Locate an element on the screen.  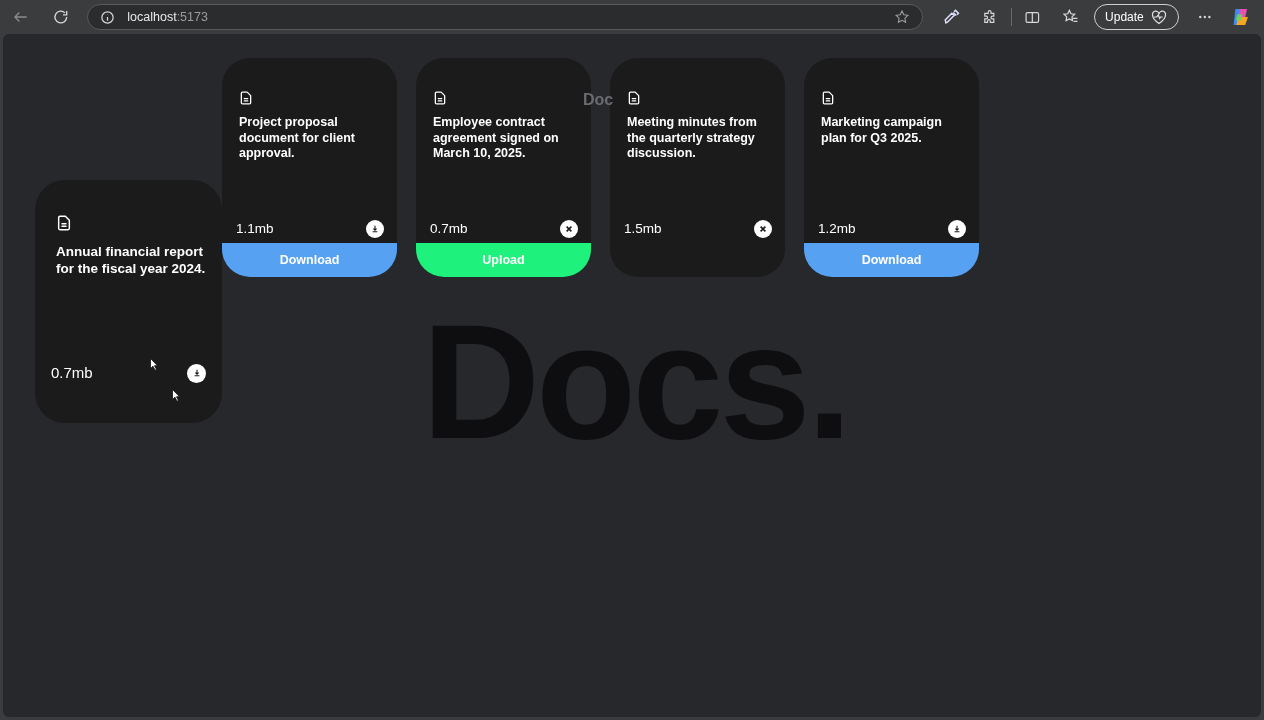
star-icon is located at coordinates (901, 17).